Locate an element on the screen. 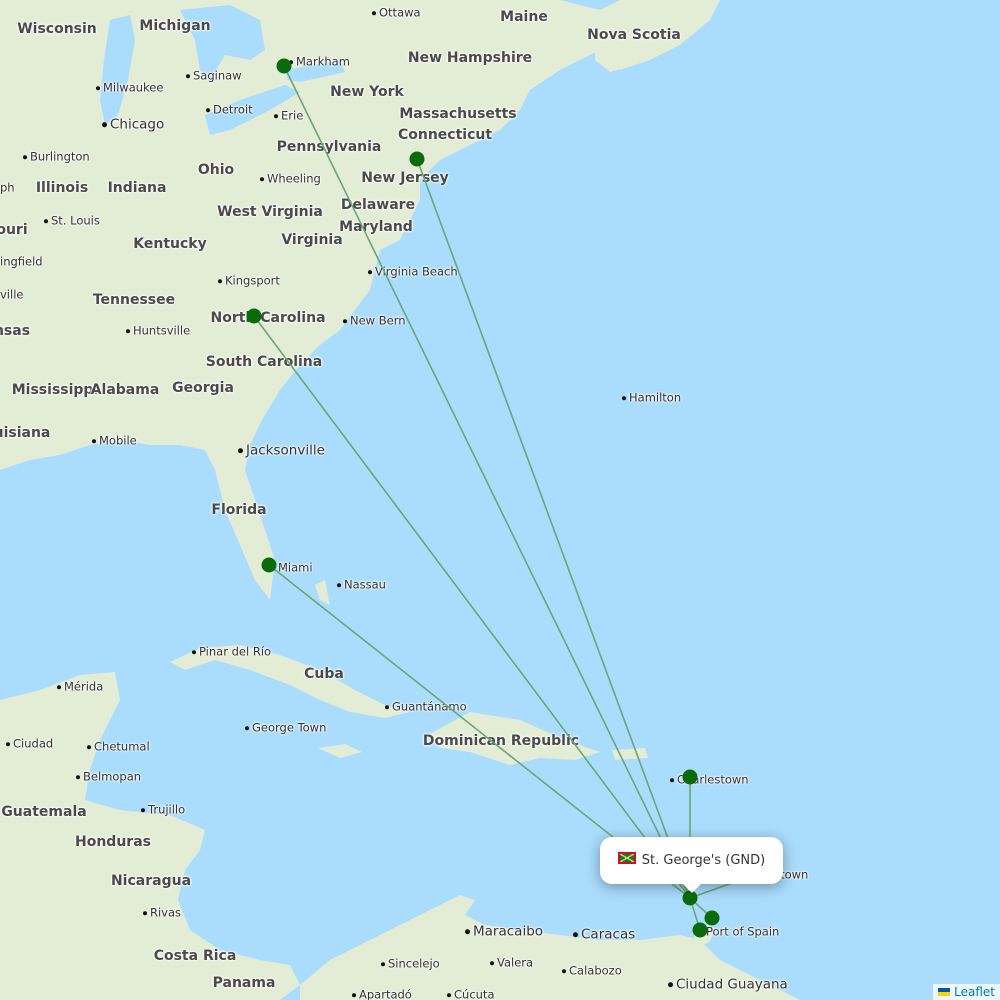 The image size is (1000, 1000). city-label: Caracas is located at coordinates (604, 935).